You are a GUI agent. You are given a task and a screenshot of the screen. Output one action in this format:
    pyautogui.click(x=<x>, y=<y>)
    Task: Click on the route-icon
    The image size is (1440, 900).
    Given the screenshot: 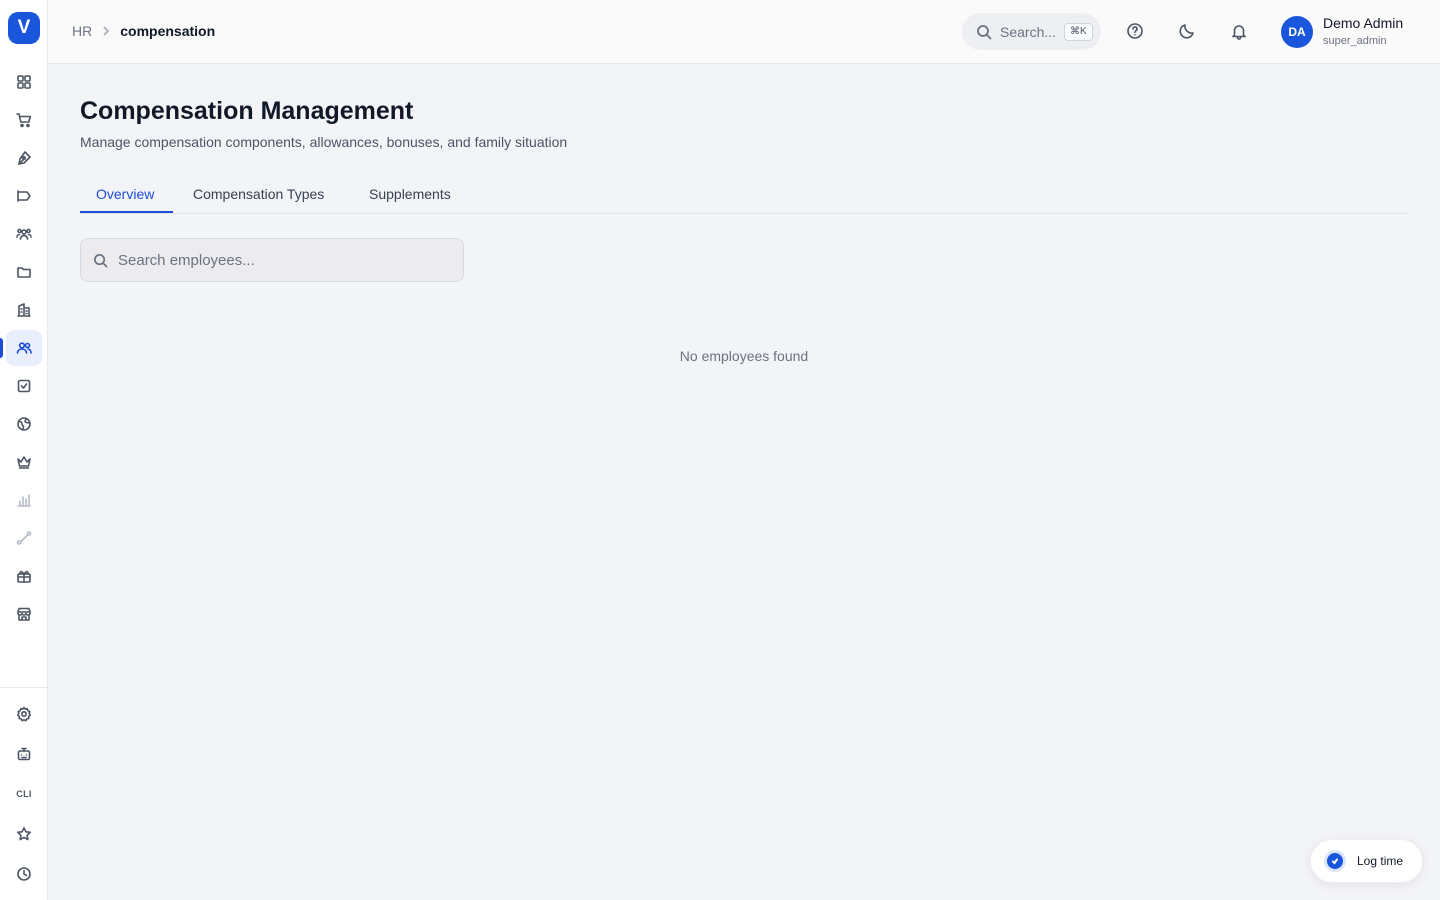 What is the action you would take?
    pyautogui.click(x=24, y=538)
    